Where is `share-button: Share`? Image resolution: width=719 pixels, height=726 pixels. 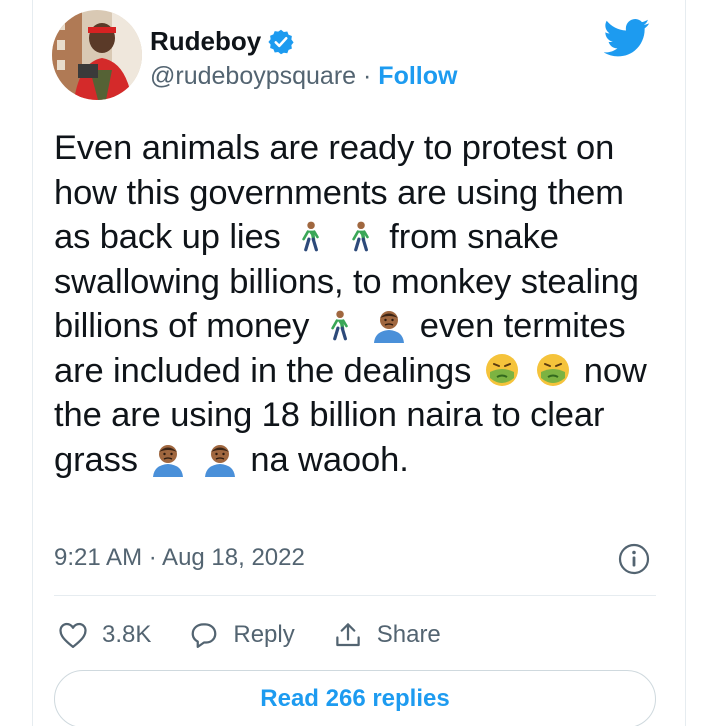
share-button: Share is located at coordinates (387, 635).